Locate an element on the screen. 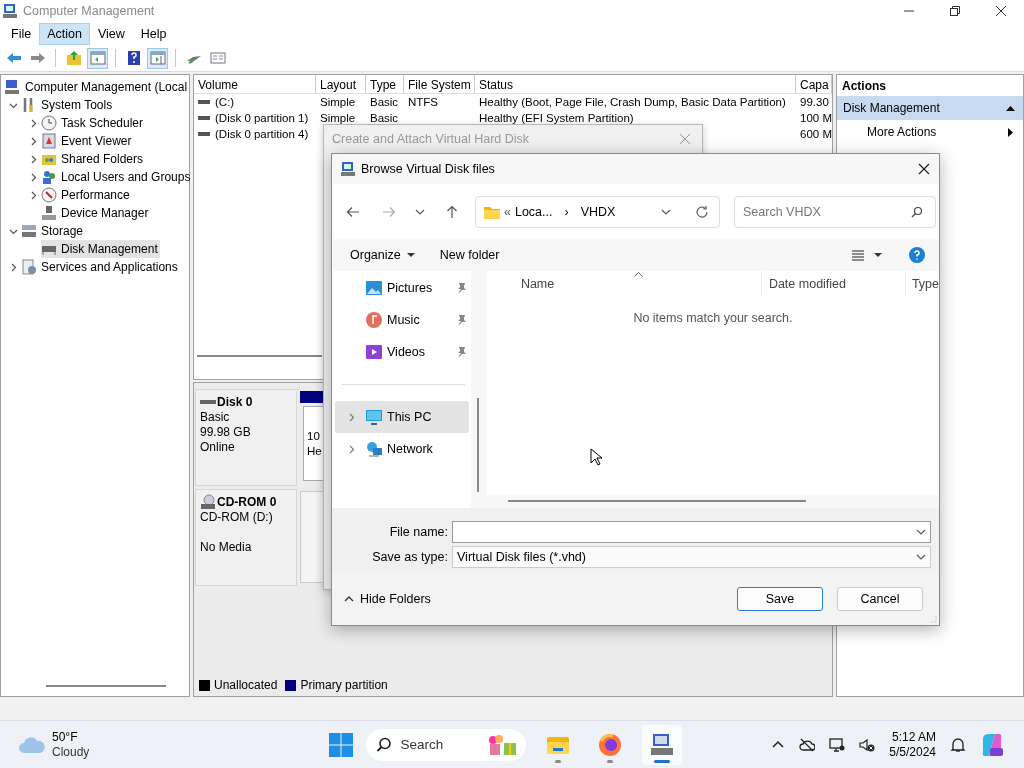  pictures-icon is located at coordinates (374, 288).